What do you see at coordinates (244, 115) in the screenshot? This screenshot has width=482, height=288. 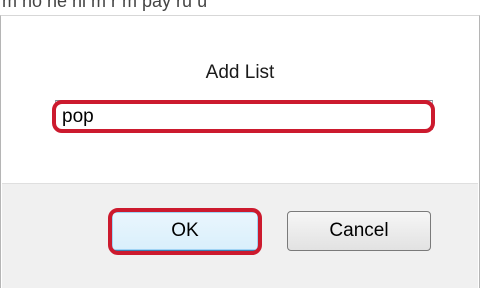 I see `list-name-input` at bounding box center [244, 115].